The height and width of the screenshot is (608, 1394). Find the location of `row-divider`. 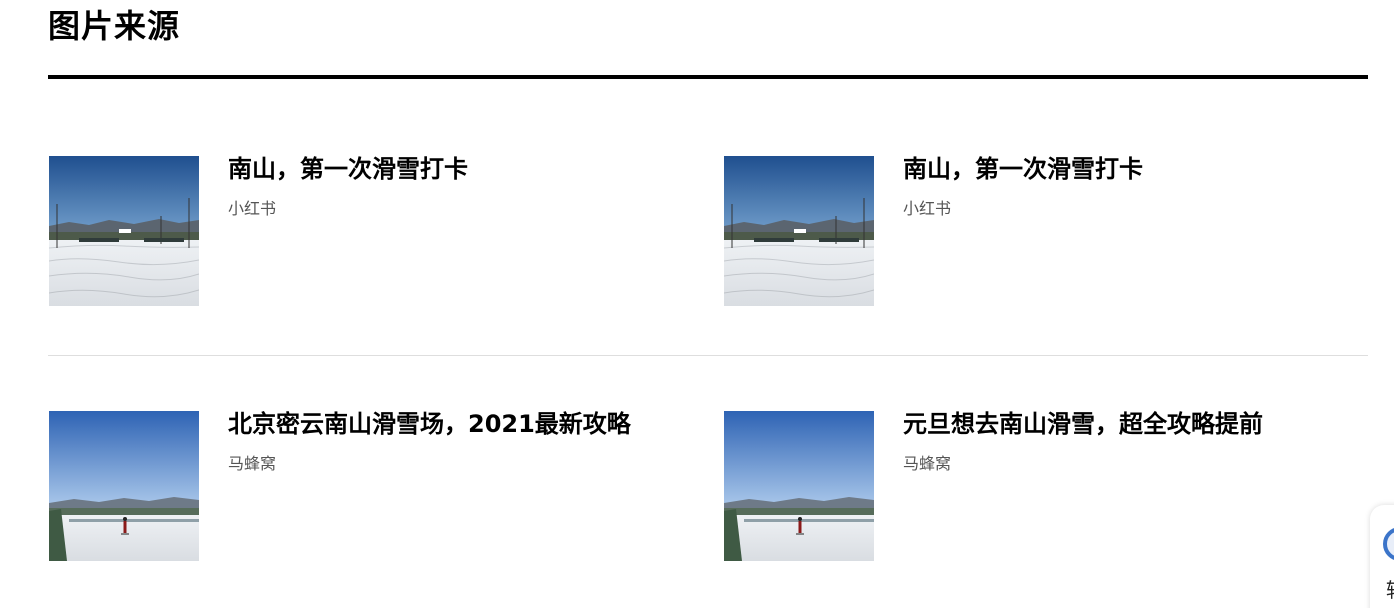

row-divider is located at coordinates (708, 355).